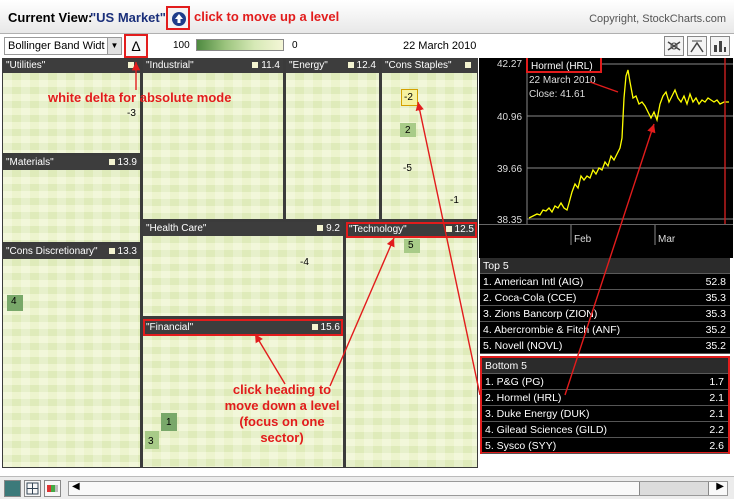  Describe the element at coordinates (720, 486) in the screenshot. I see `scroll-right-icon: ▶` at that location.